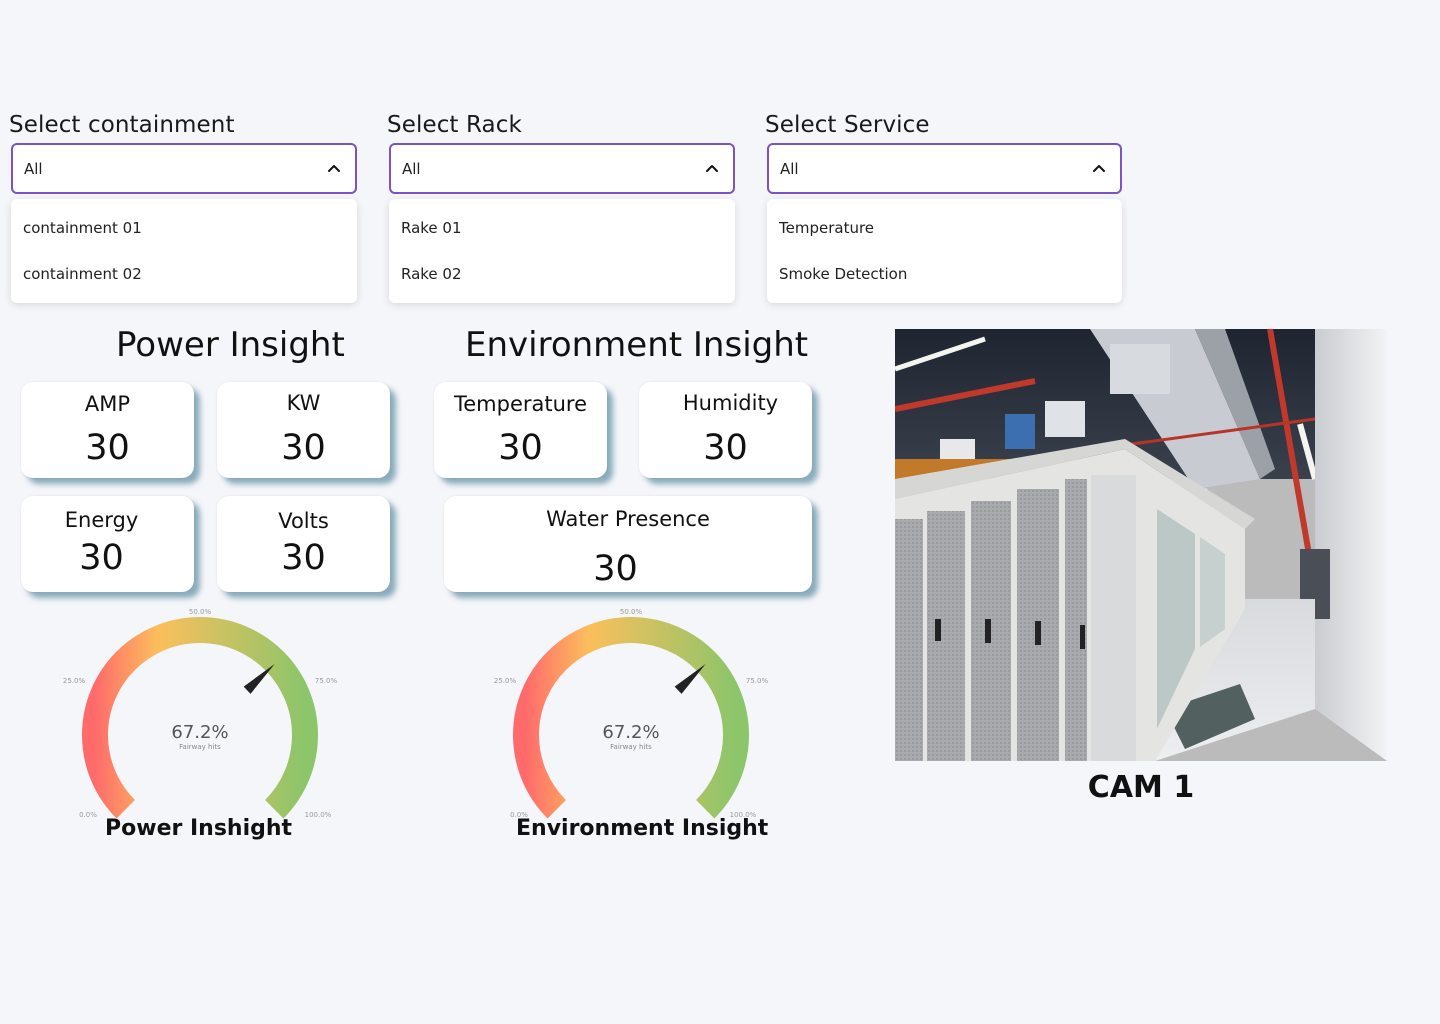  What do you see at coordinates (184, 168) in the screenshot?
I see `containment-select: All` at bounding box center [184, 168].